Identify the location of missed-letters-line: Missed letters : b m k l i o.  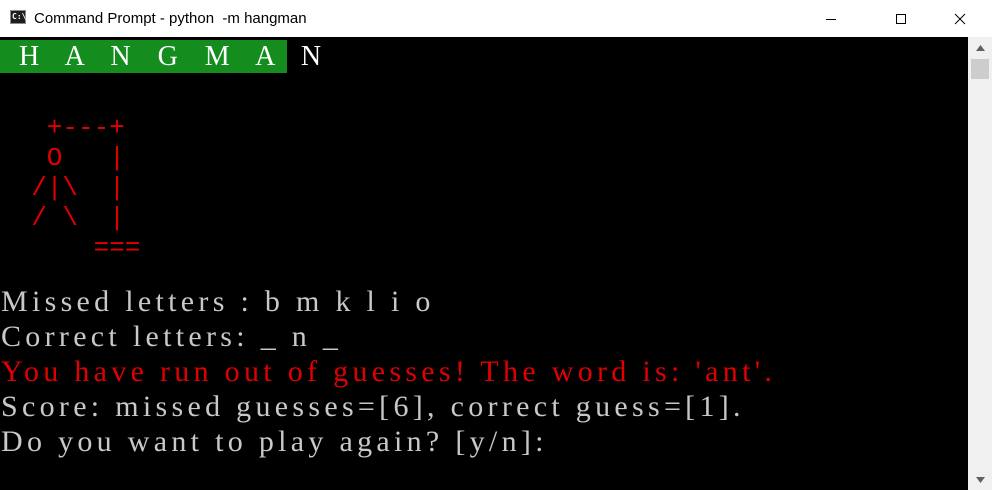
(218, 301).